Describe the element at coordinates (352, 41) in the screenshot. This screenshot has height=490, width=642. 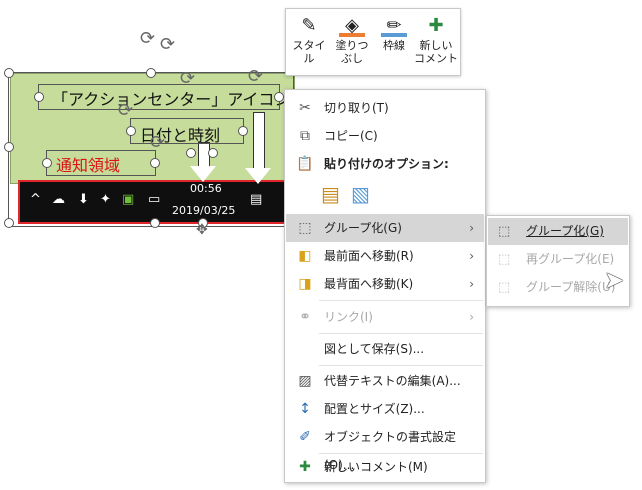
I see `fill-button: ◈ 塗りつ ぶし` at that location.